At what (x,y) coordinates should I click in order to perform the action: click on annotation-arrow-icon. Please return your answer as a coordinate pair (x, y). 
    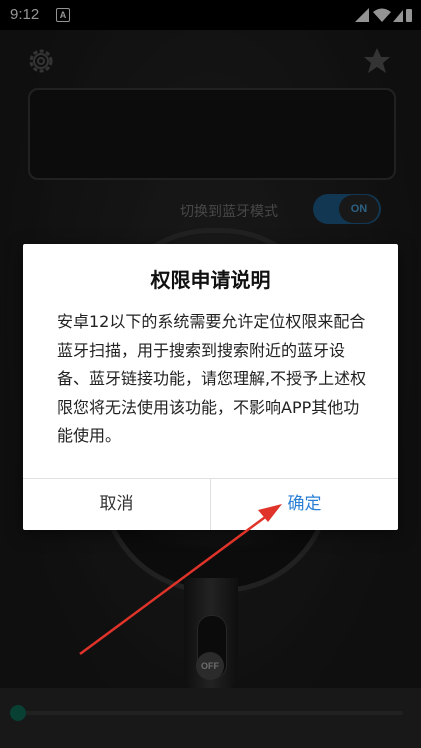
    Looking at the image, I should click on (180, 580).